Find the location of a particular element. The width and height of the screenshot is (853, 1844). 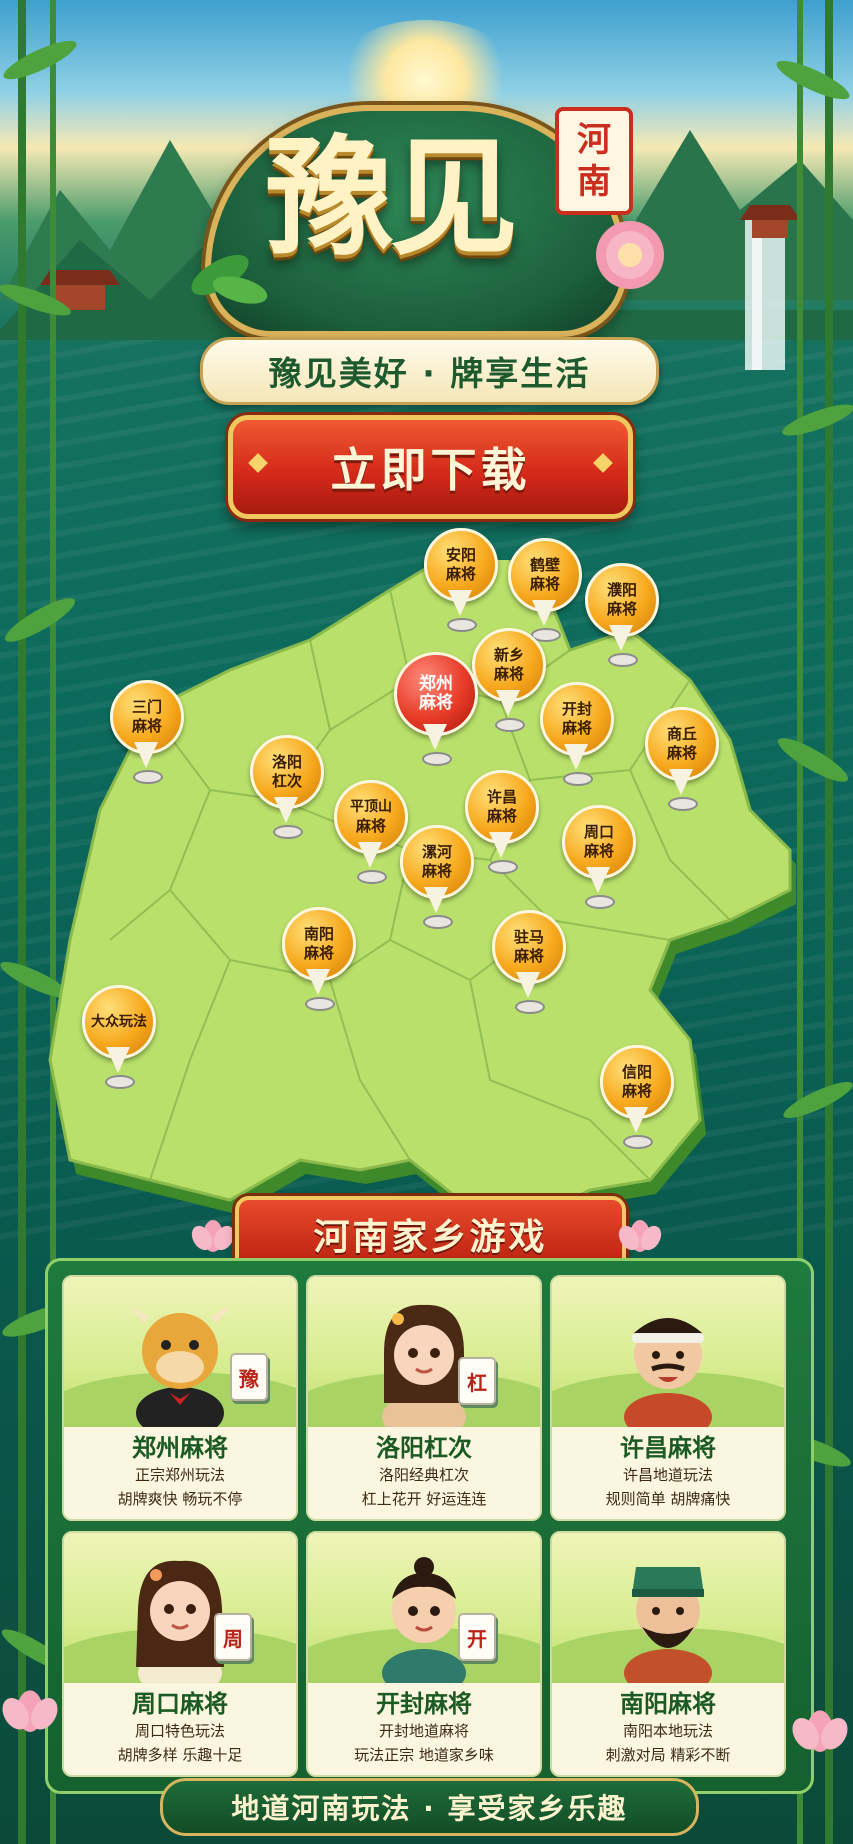

game-card-zhoukou: 周 周口麻将 周口特色玩法 胡牌多样 乐趣十足 is located at coordinates (180, 1654).